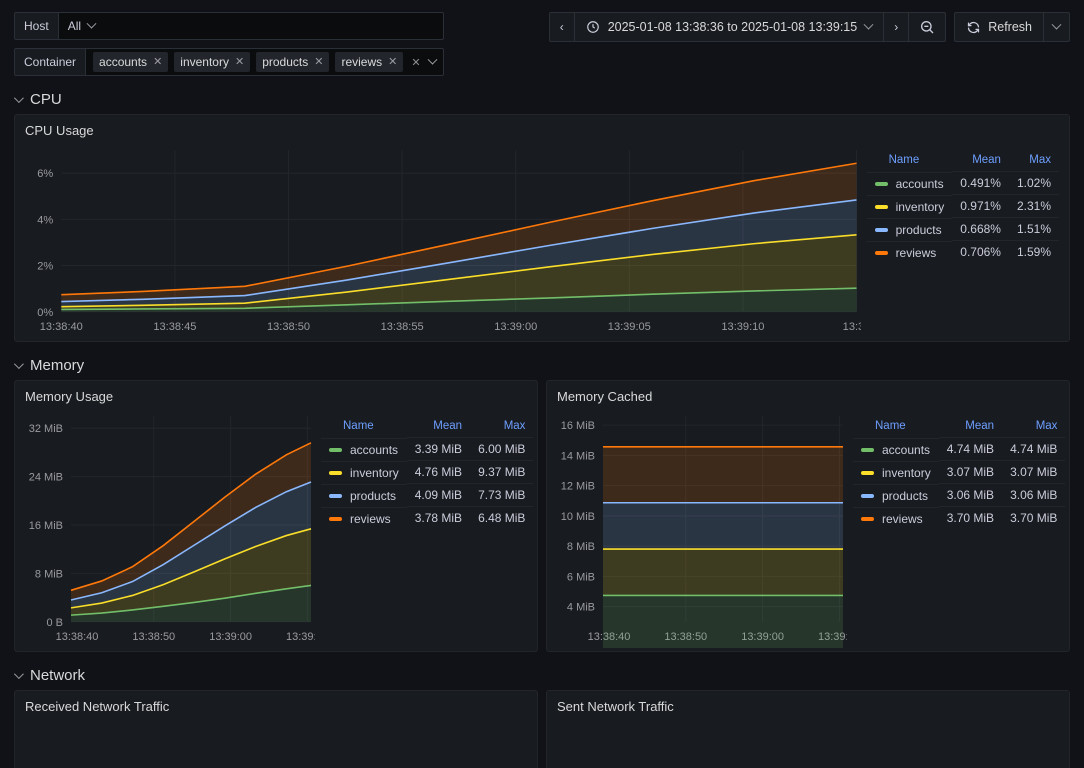  I want to click on legend-row: accounts 0.491% 1.02%, so click(962, 183).